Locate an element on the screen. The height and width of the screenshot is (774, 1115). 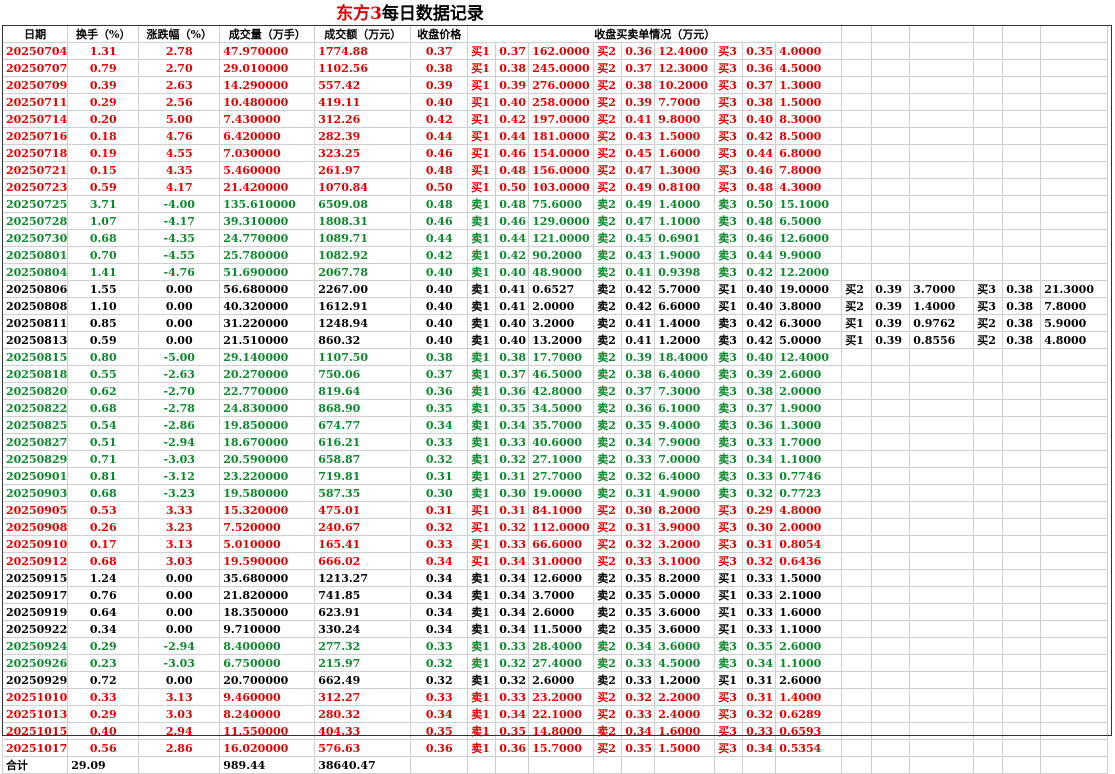
data-cell: 1.9000 is located at coordinates (685, 255).